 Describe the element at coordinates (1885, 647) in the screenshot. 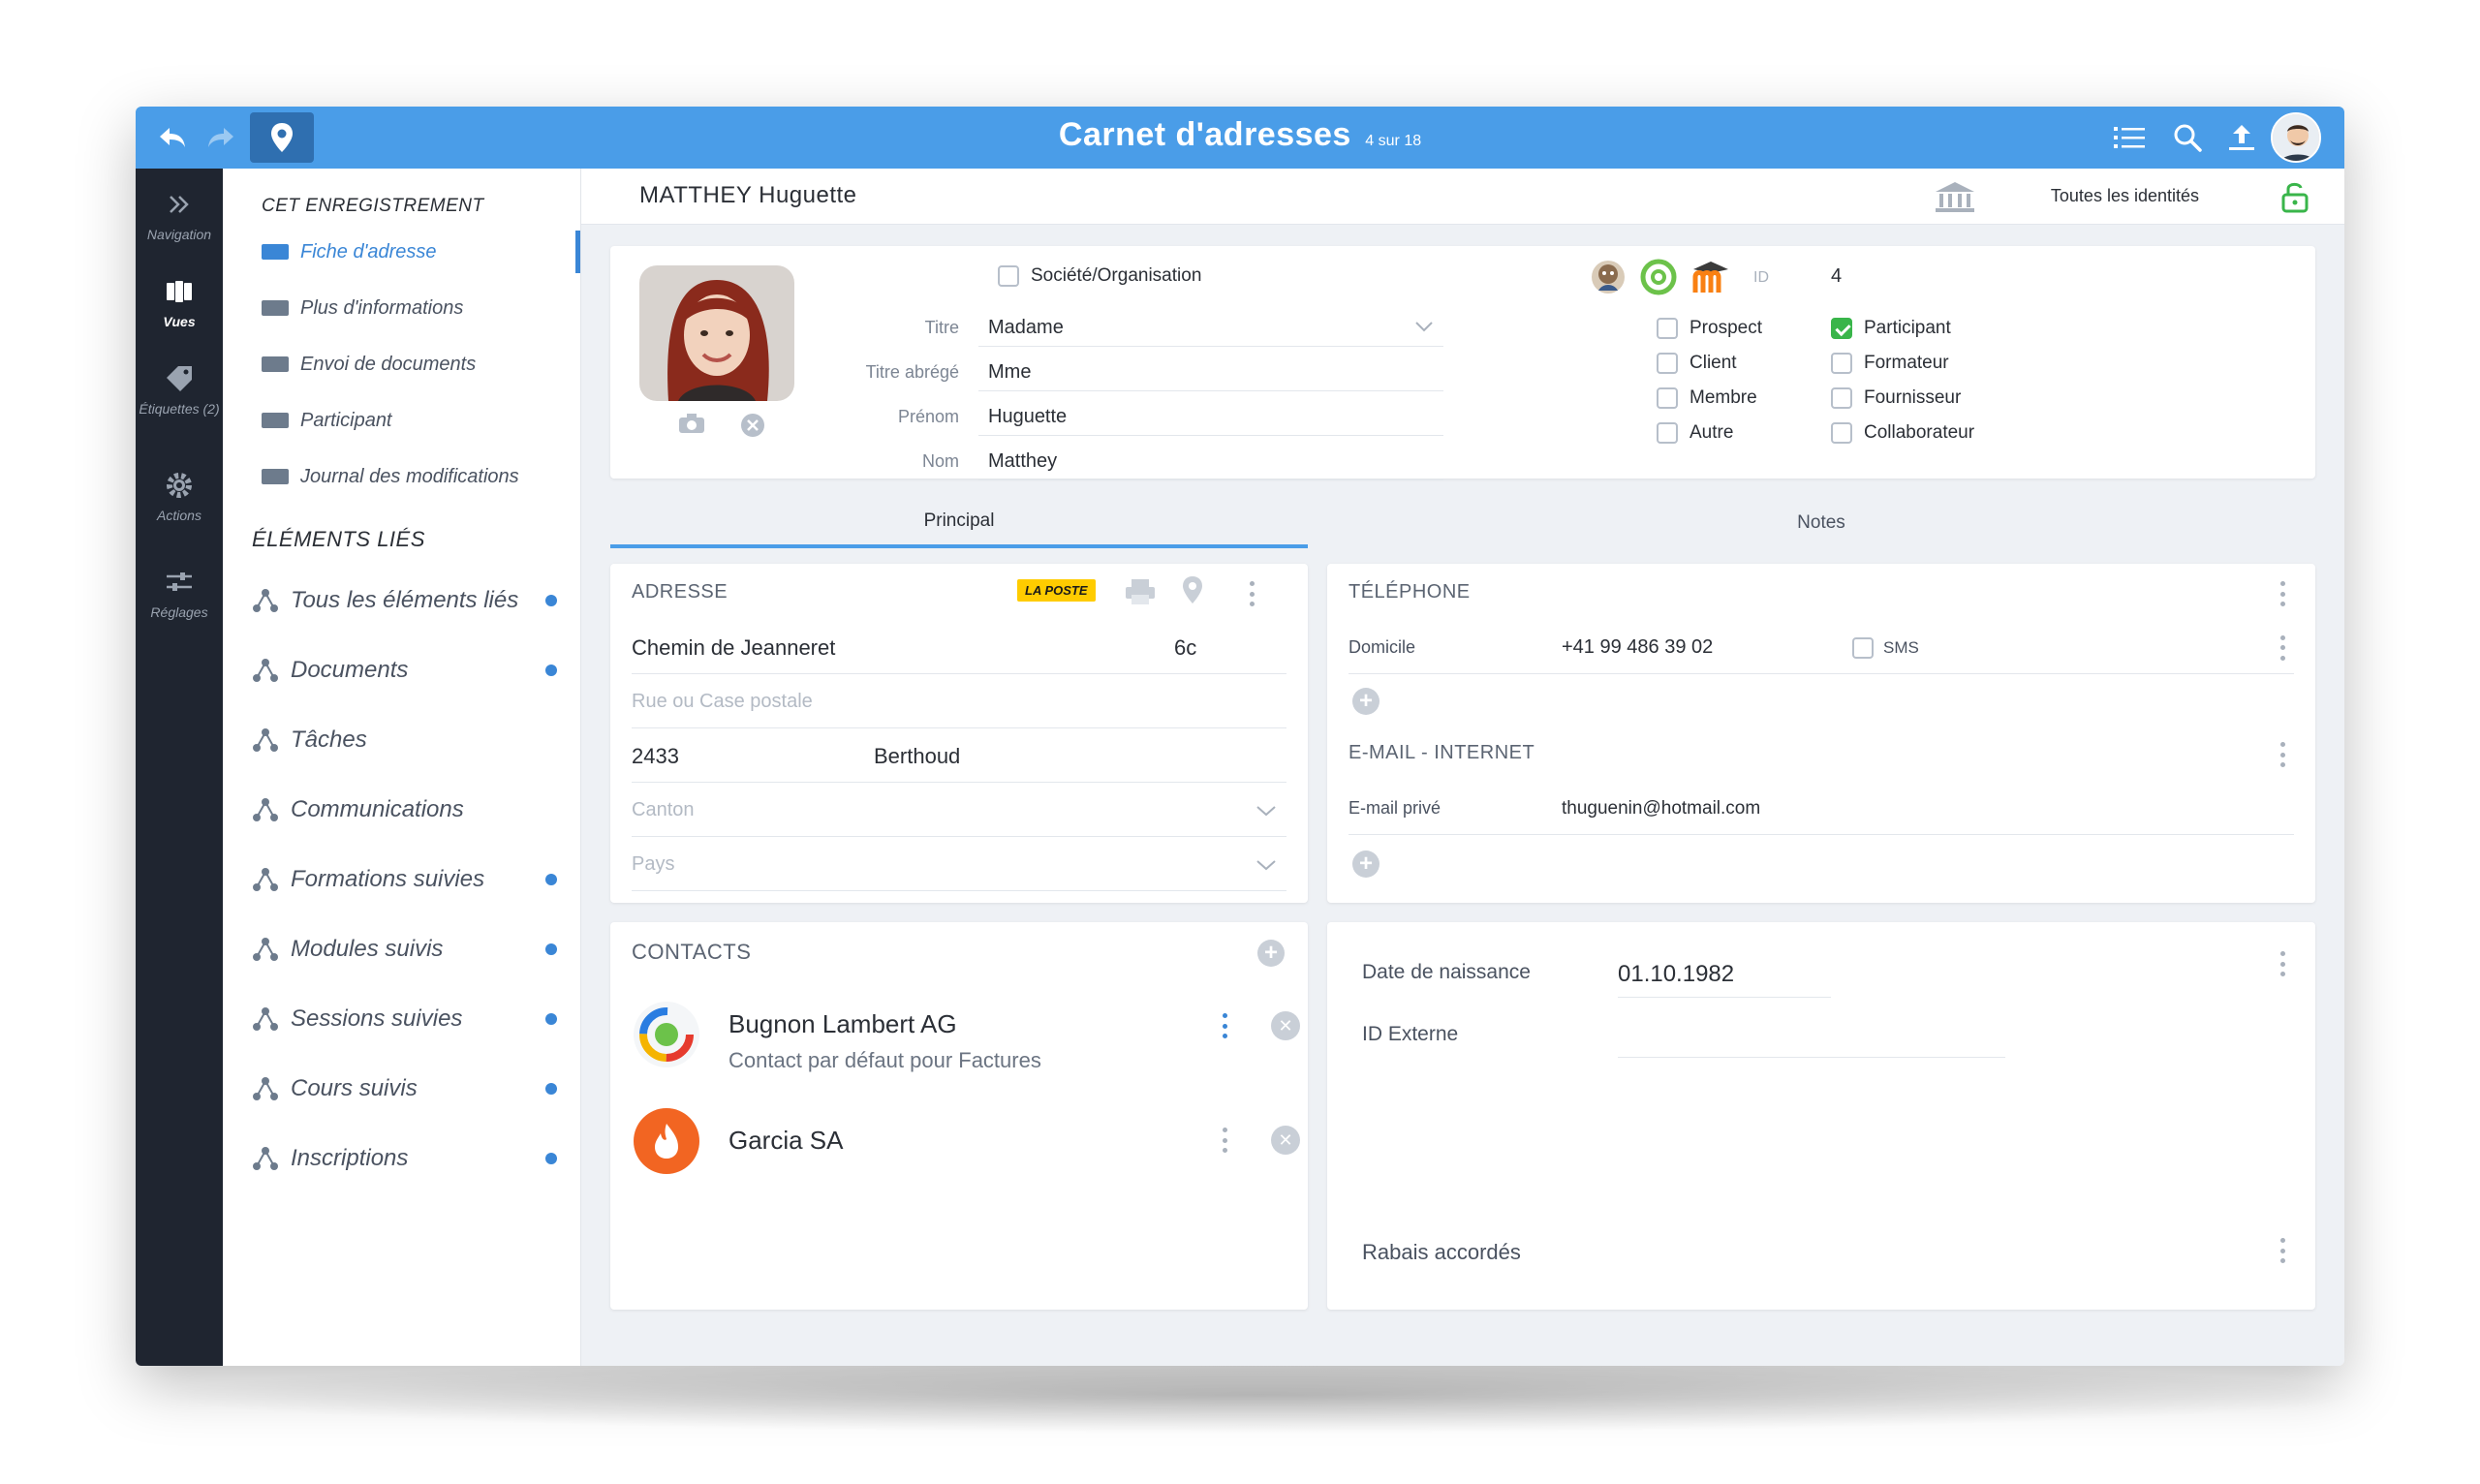

I see `sms-toggle: SMS` at that location.